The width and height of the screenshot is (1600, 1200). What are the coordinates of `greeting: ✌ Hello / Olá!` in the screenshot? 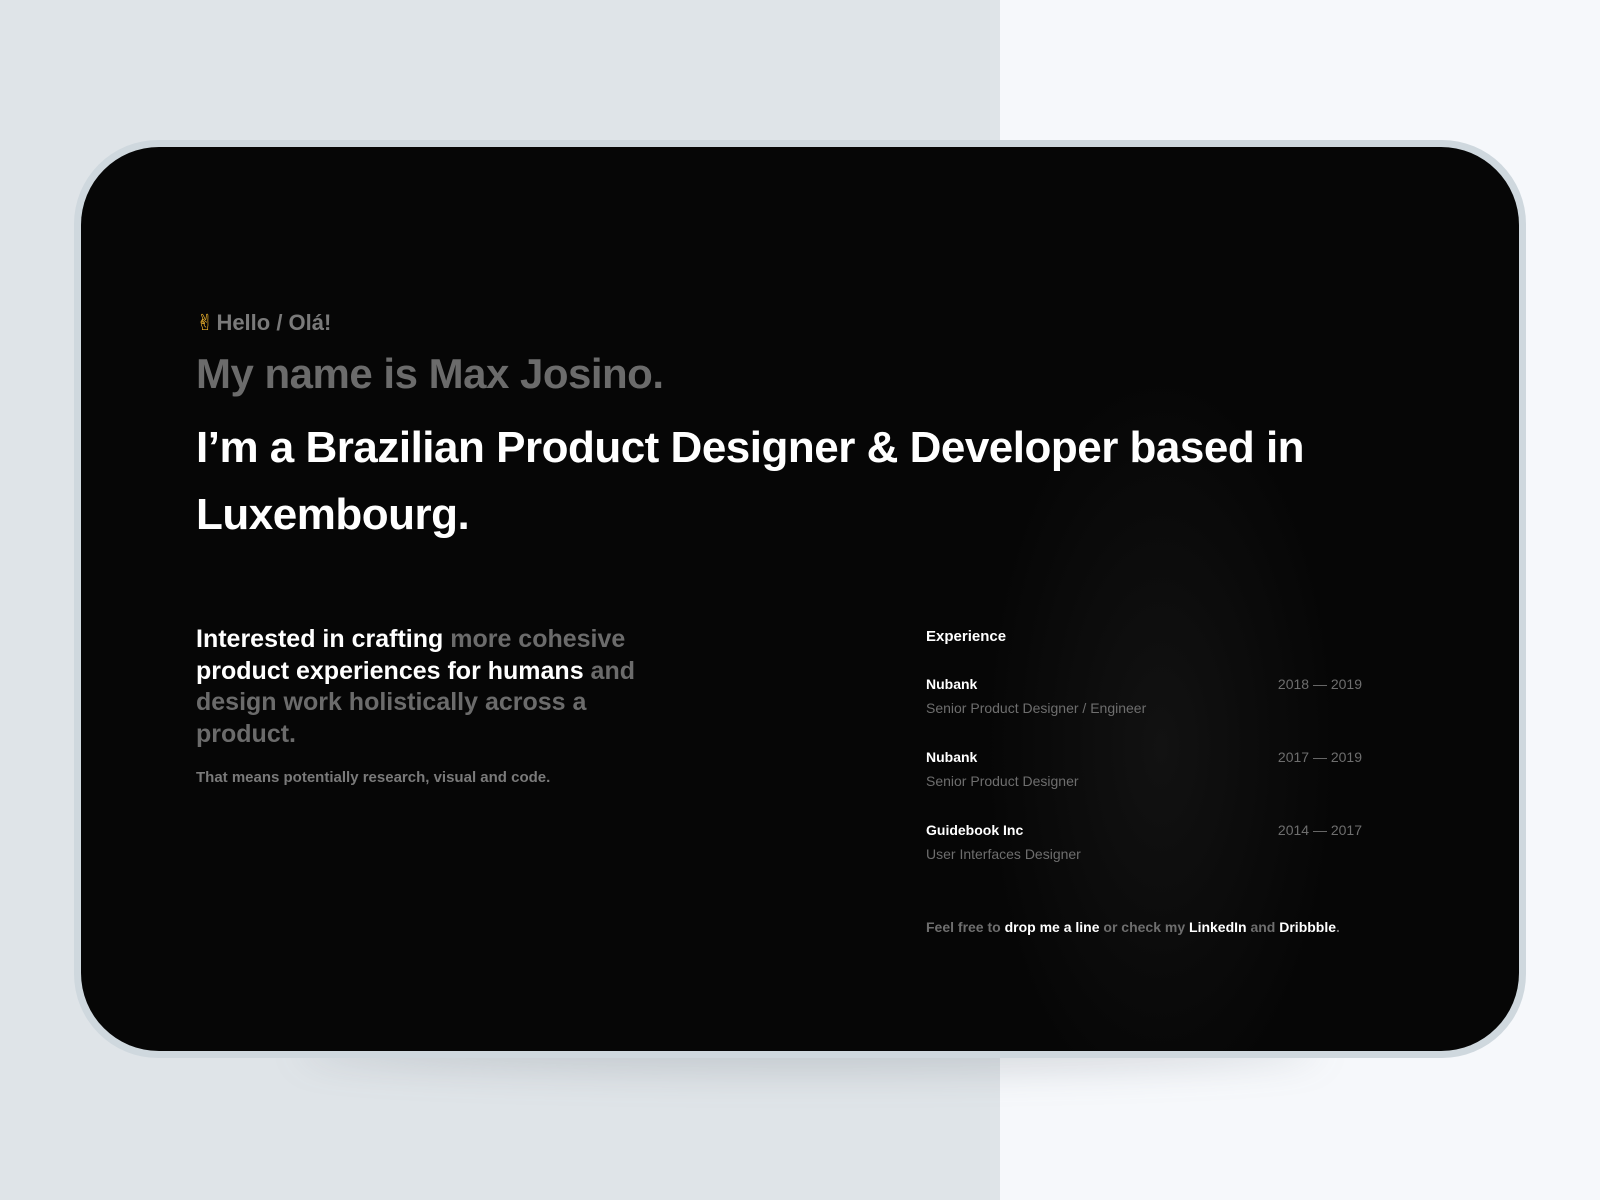 It's located at (263, 323).